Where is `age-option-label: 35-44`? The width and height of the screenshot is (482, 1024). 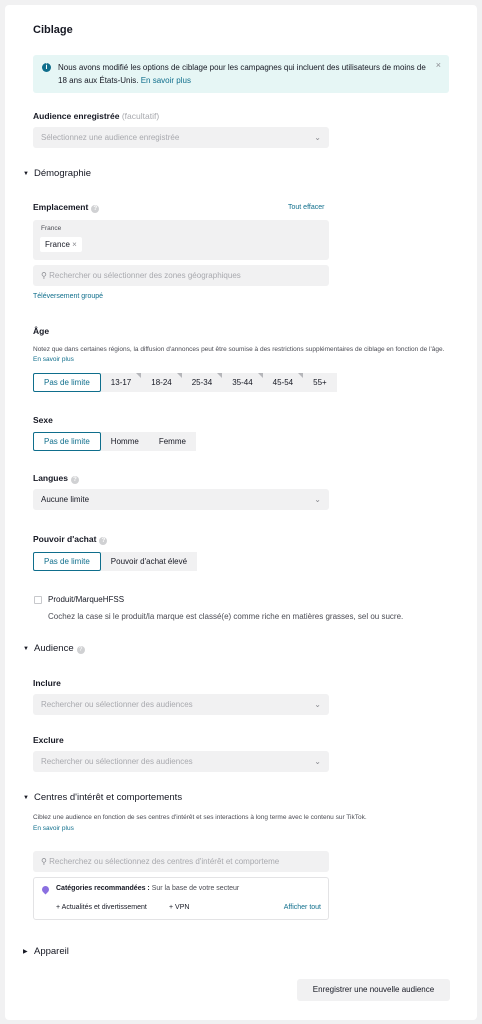
age-option-label: 35-44 is located at coordinates (242, 382).